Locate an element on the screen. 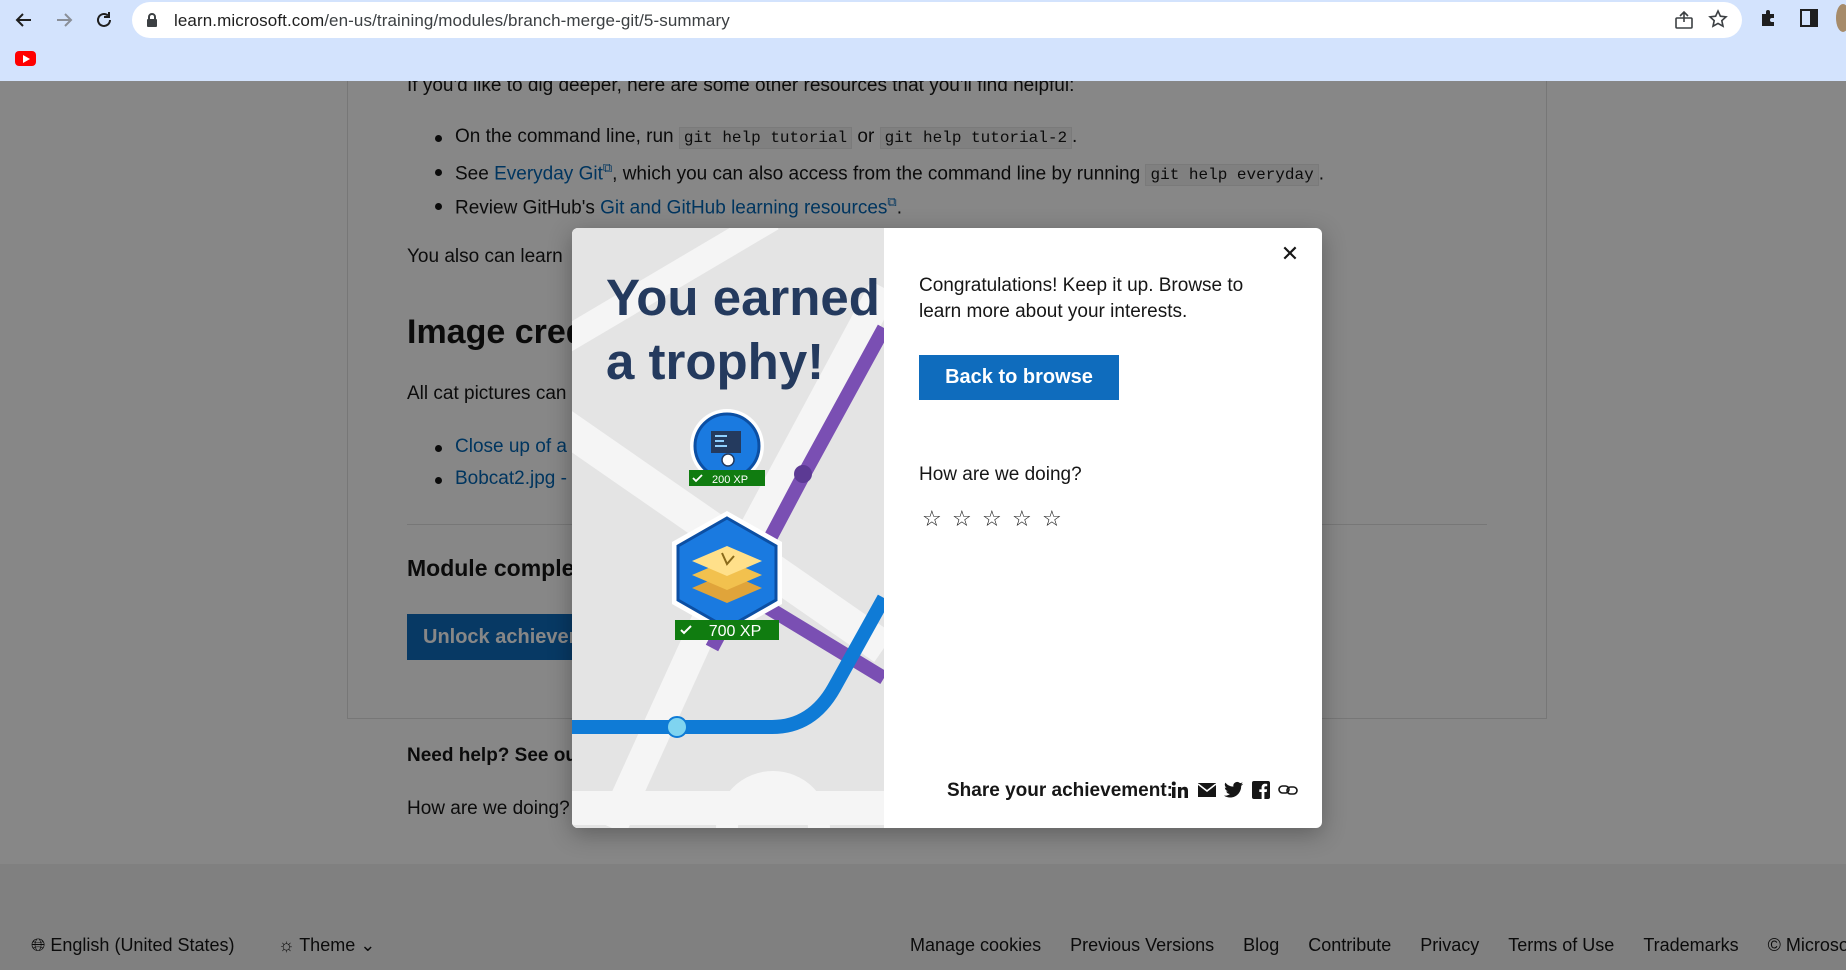  youtube-bookmark-icon is located at coordinates (25, 58).